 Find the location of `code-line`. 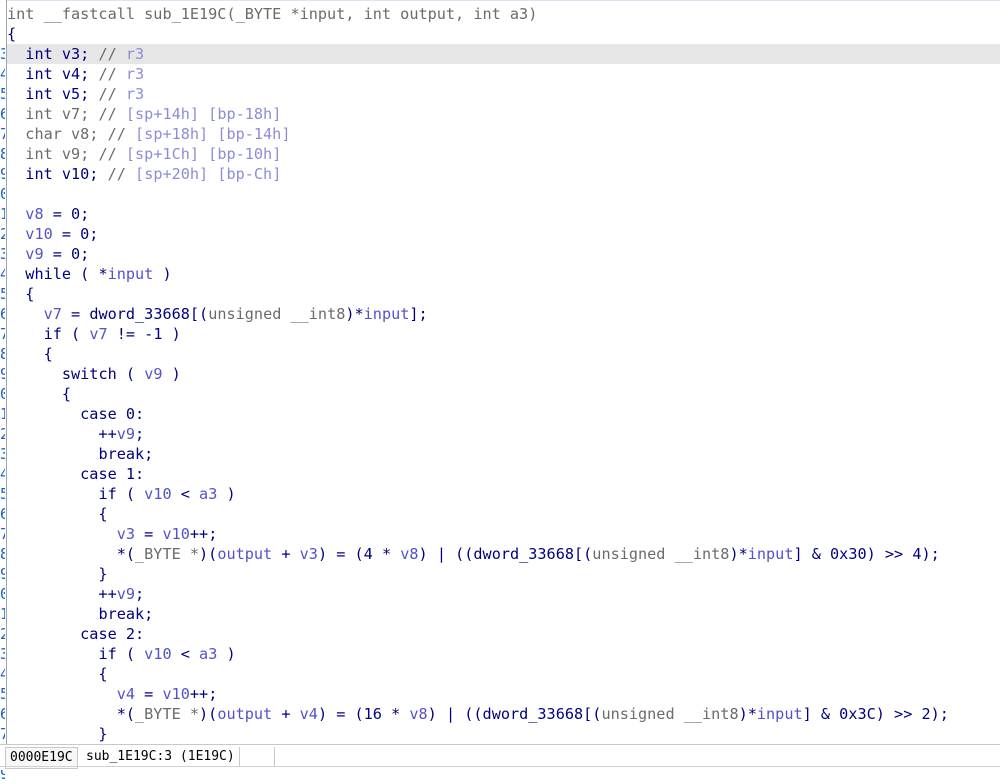

code-line is located at coordinates (503, 194).